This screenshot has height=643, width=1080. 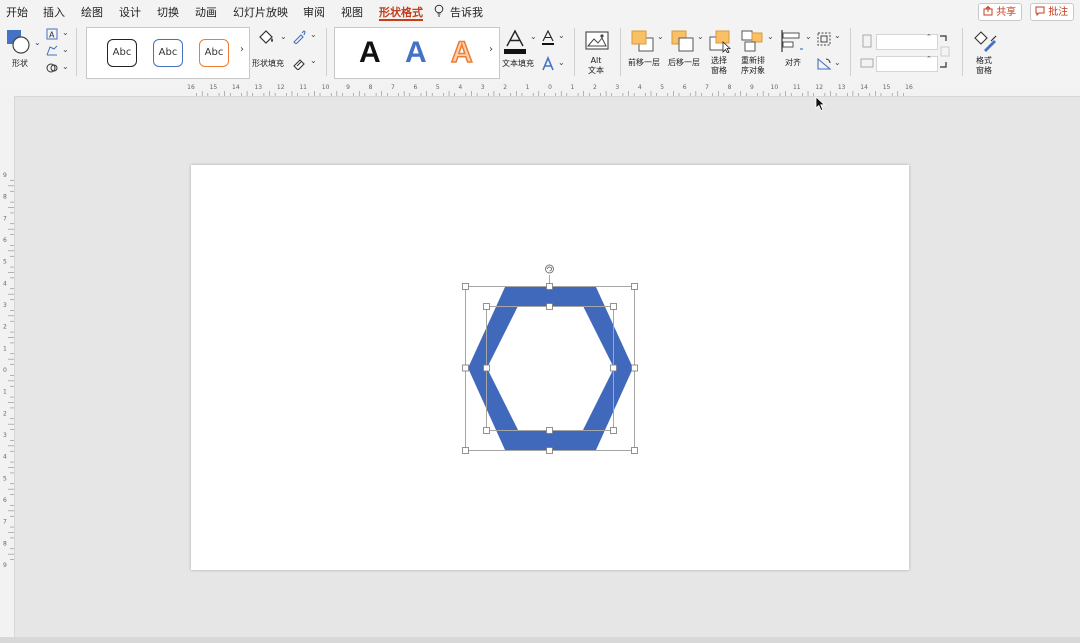 What do you see at coordinates (518, 63) in the screenshot?
I see `text-fill-label: 文本填充` at bounding box center [518, 63].